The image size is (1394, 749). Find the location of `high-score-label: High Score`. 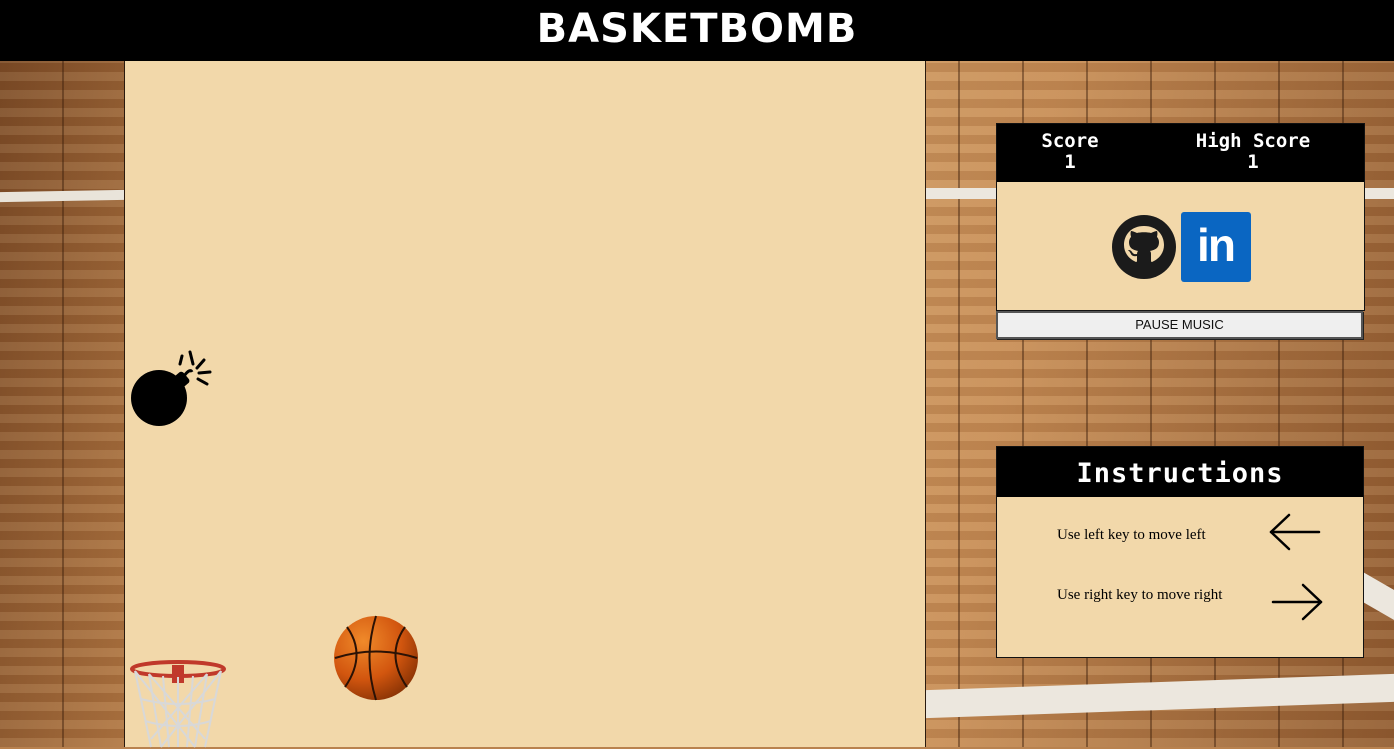

high-score-label: High Score is located at coordinates (1253, 141).